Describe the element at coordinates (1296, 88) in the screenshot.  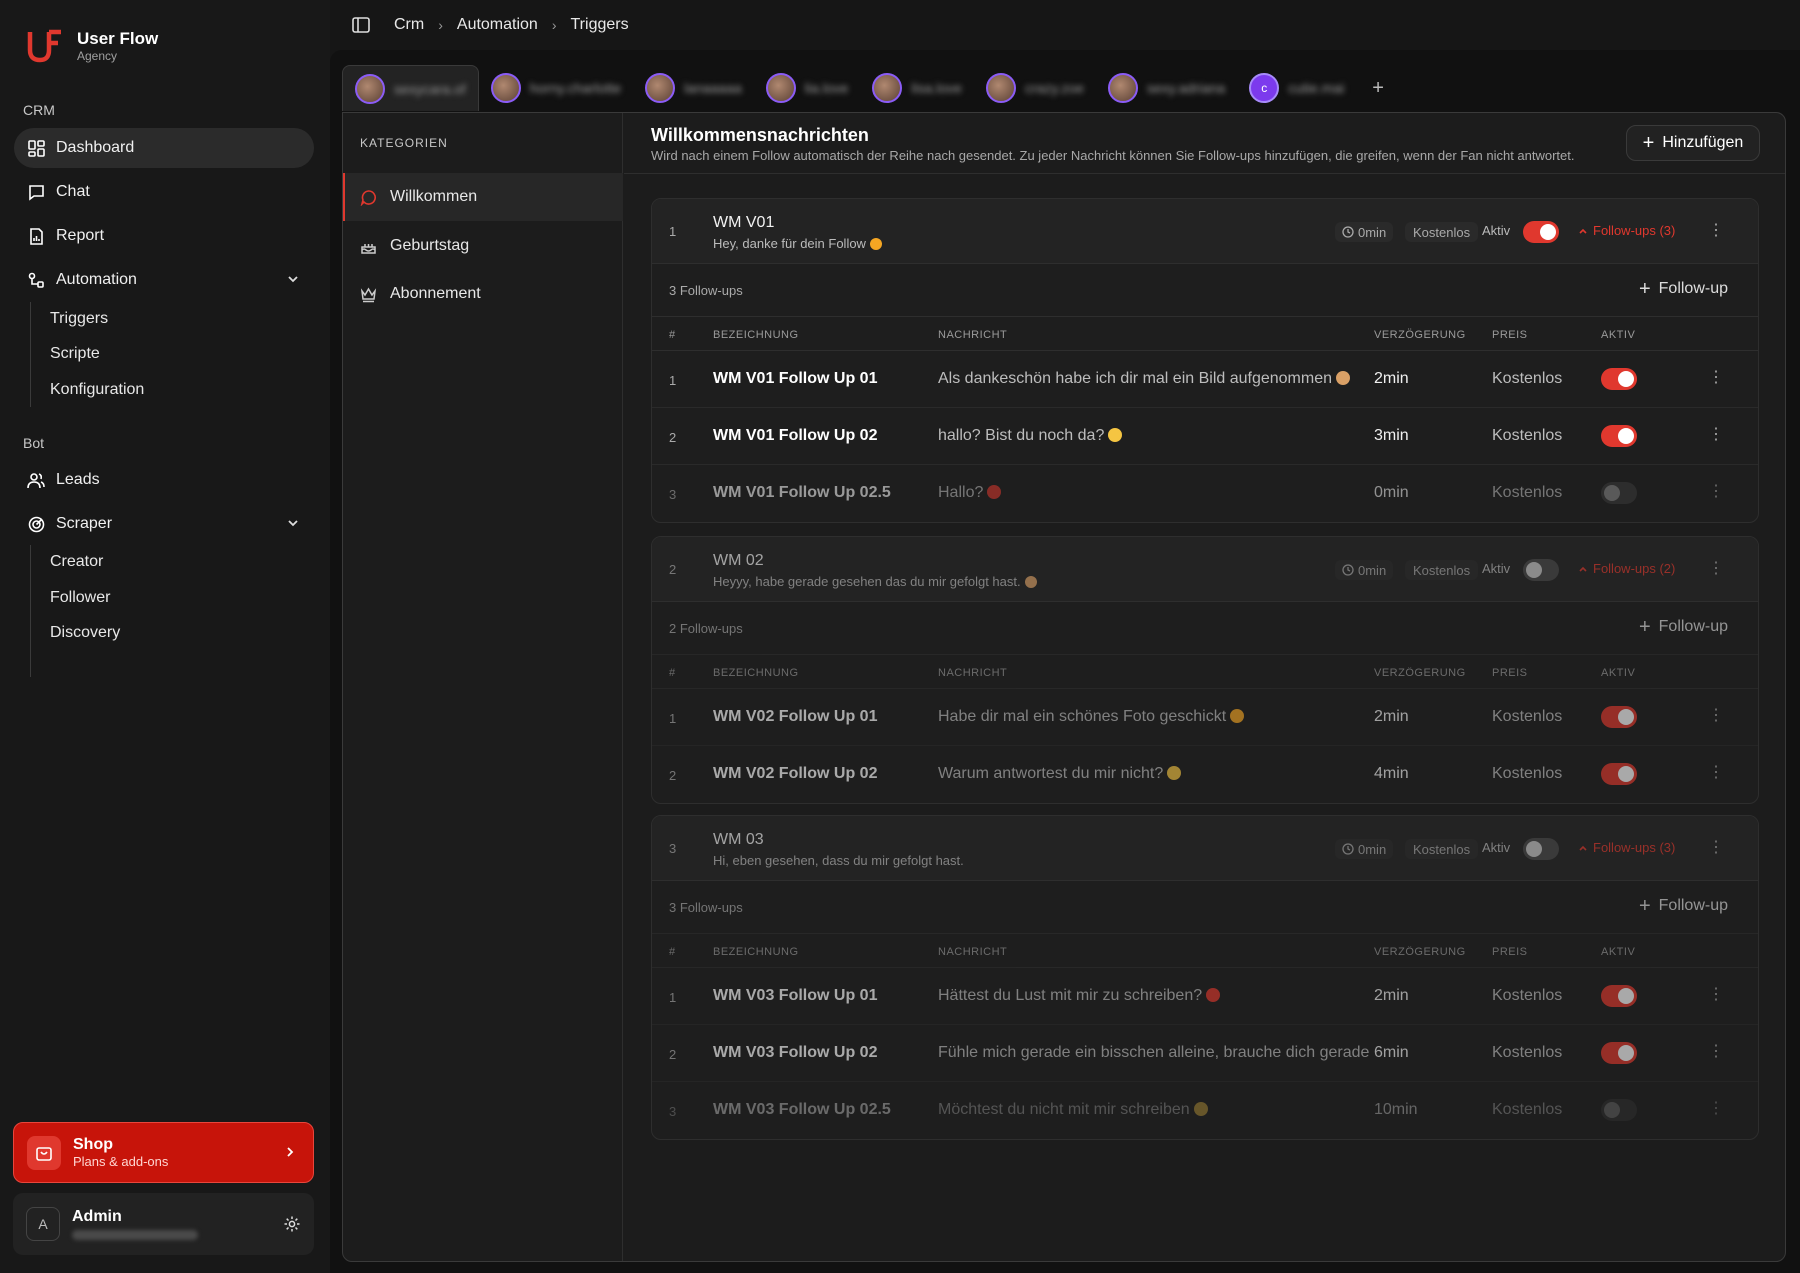
I see `account-tab: c cutie.mai` at that location.